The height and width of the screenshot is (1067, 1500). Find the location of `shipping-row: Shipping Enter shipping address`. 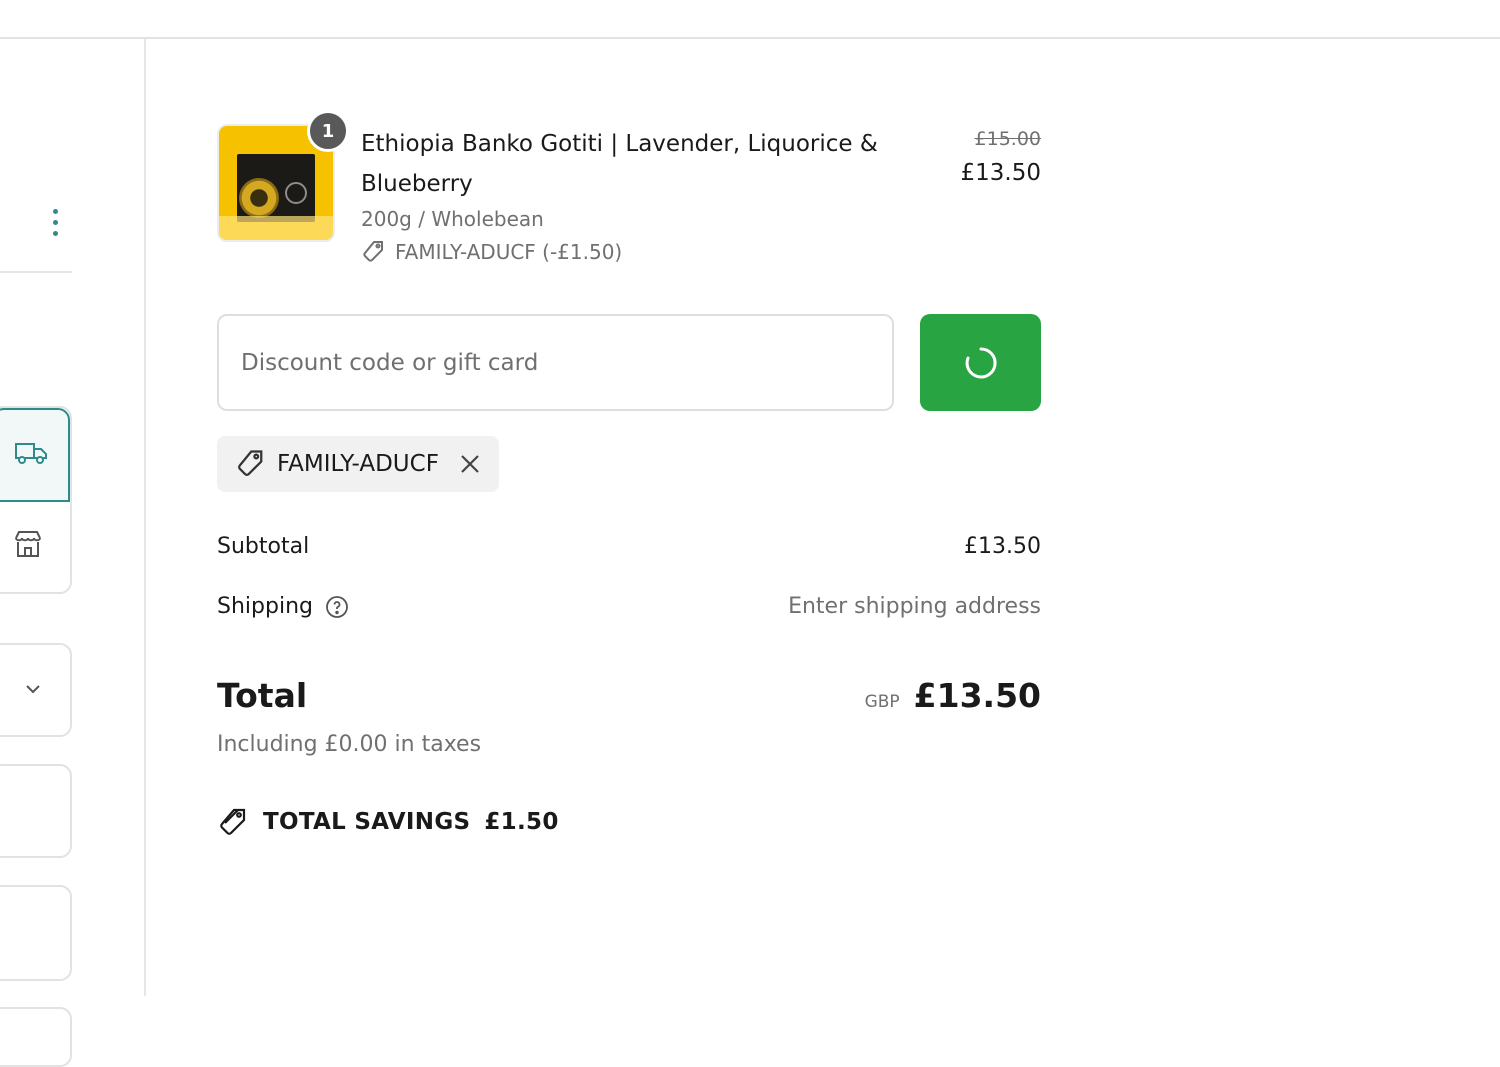

shipping-row: Shipping Enter shipping address is located at coordinates (629, 606).